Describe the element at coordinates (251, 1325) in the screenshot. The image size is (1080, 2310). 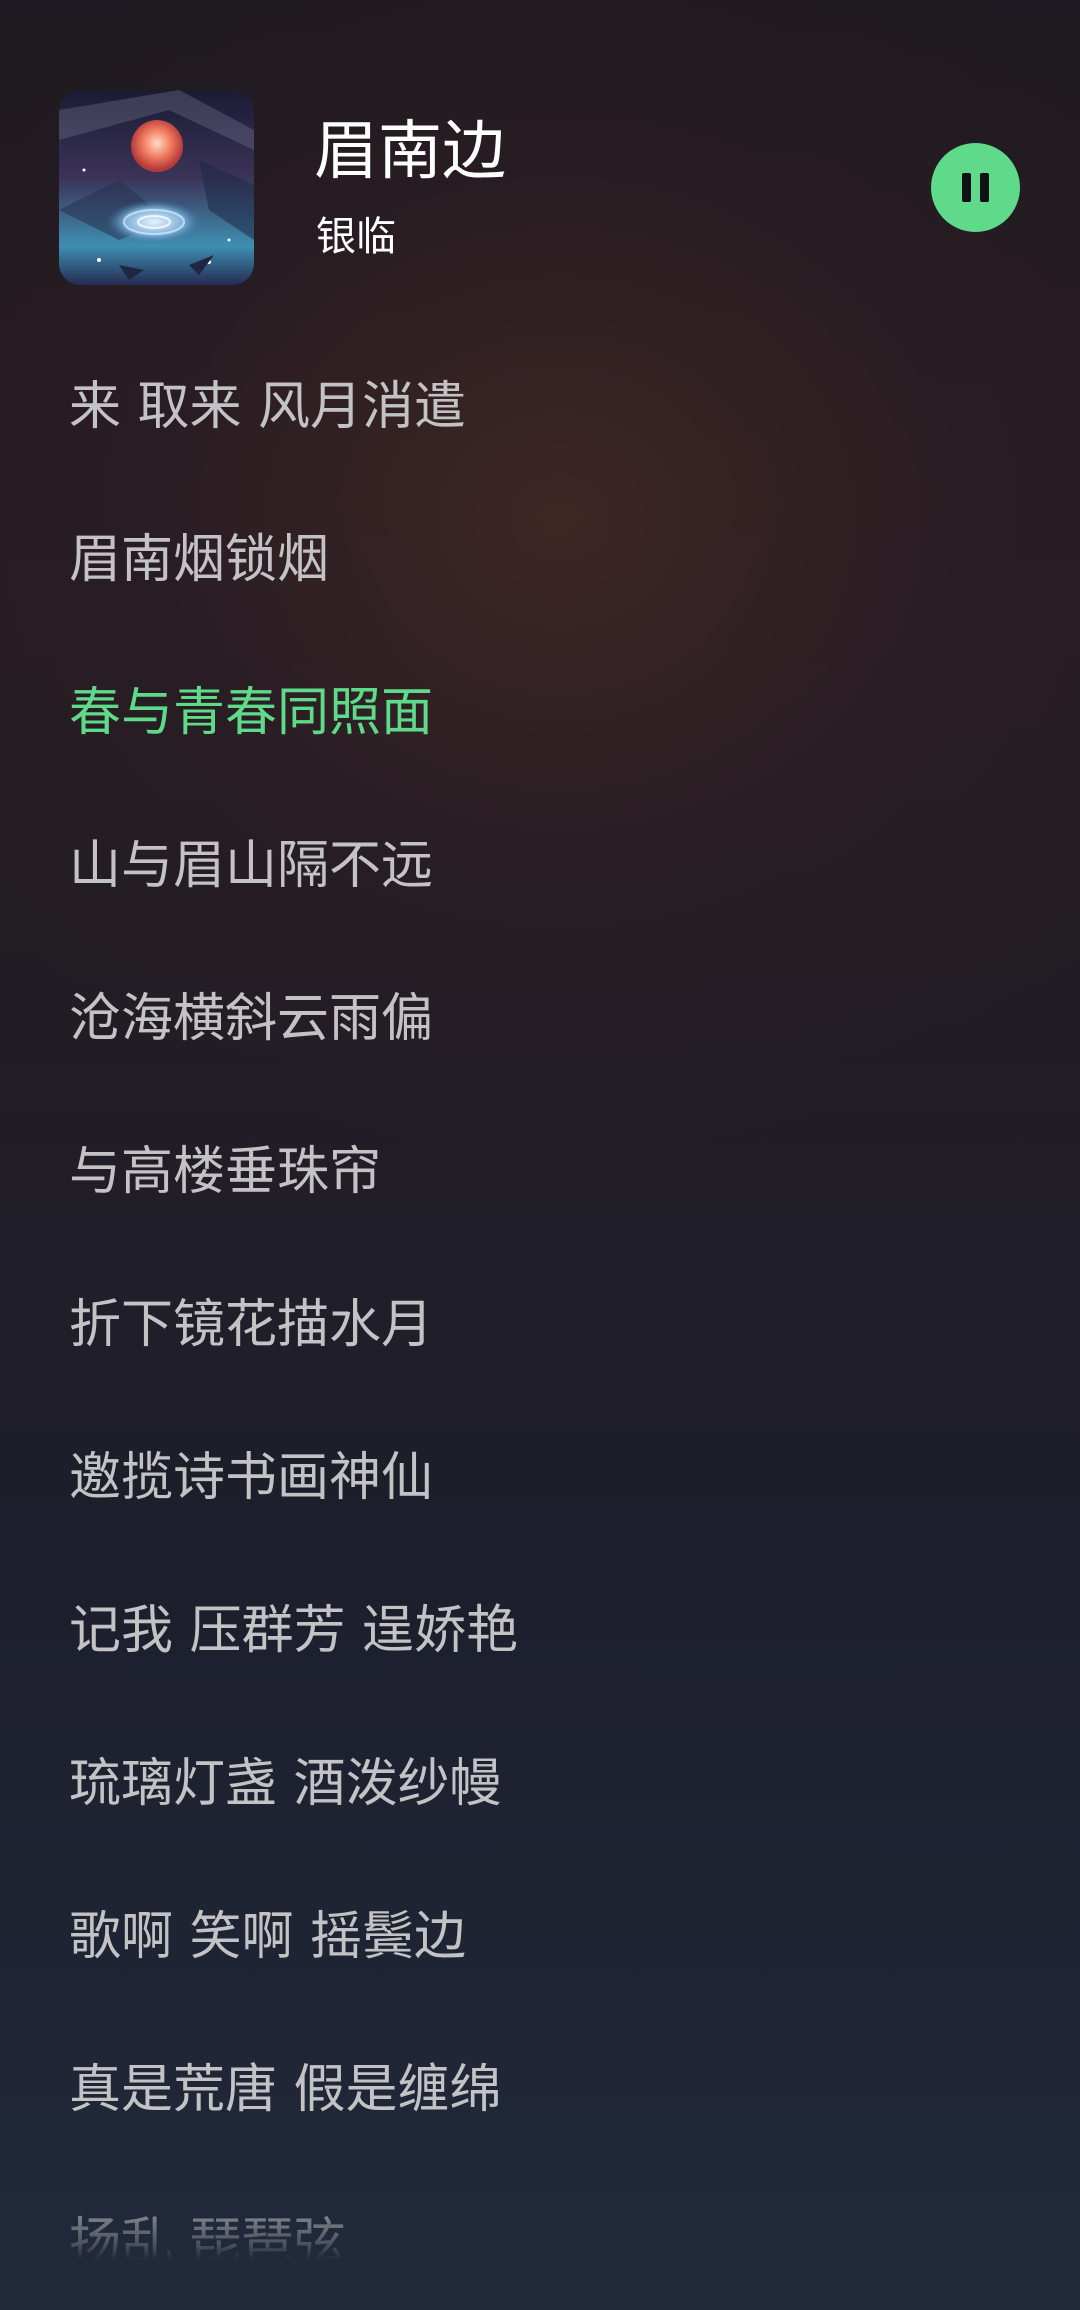
I see `lyric-line: 折下镜花描水月` at that location.